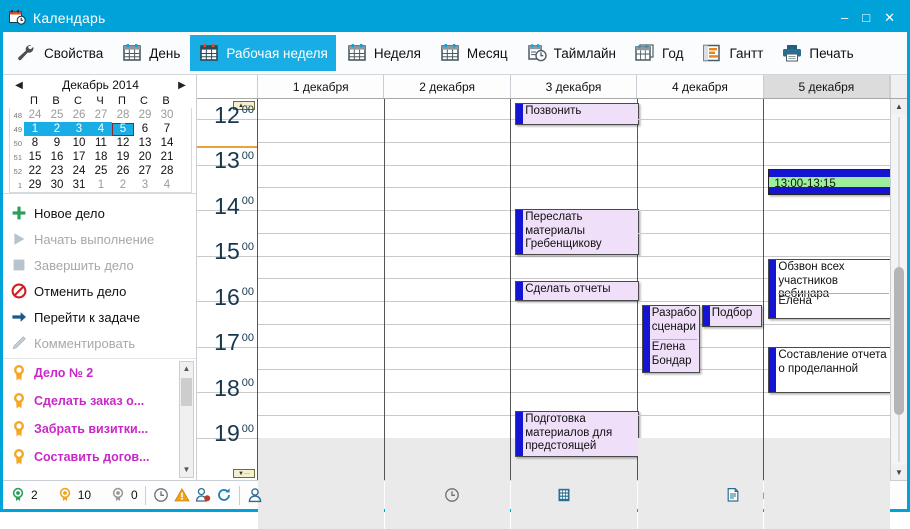  I want to click on action-item-4: Отменить дело, so click(103, 291).